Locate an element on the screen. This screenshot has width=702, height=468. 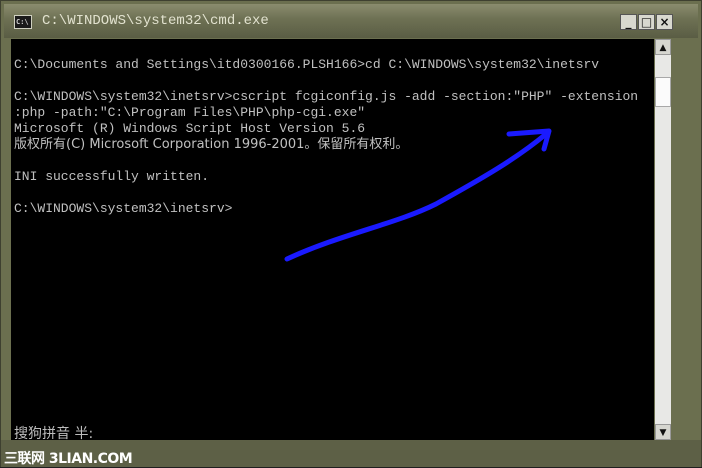
ime-status-bar: 搜狗拼音 半: is located at coordinates (53, 431).